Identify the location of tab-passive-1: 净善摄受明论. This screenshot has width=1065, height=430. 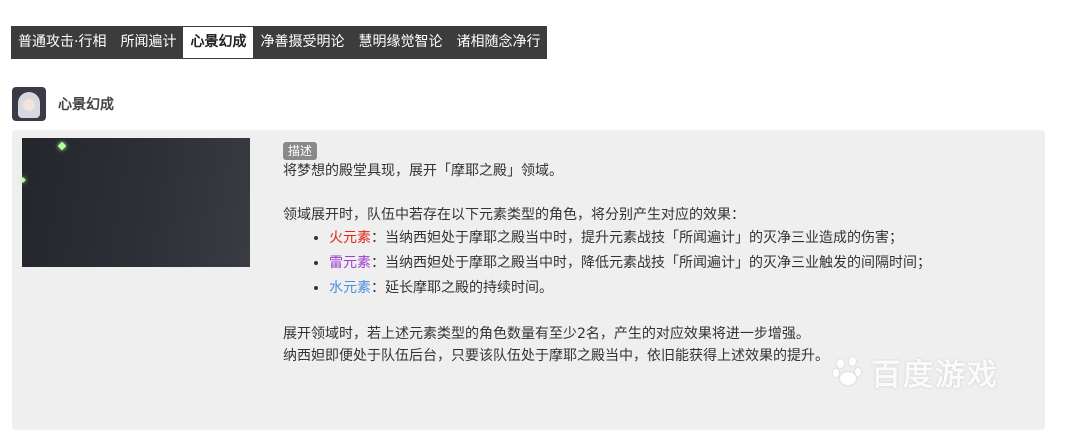
(302, 42).